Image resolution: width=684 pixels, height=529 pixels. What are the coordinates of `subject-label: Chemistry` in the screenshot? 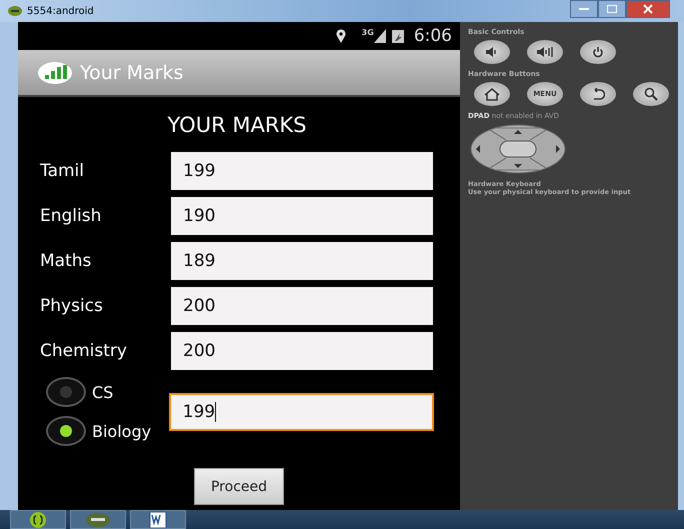 It's located at (84, 350).